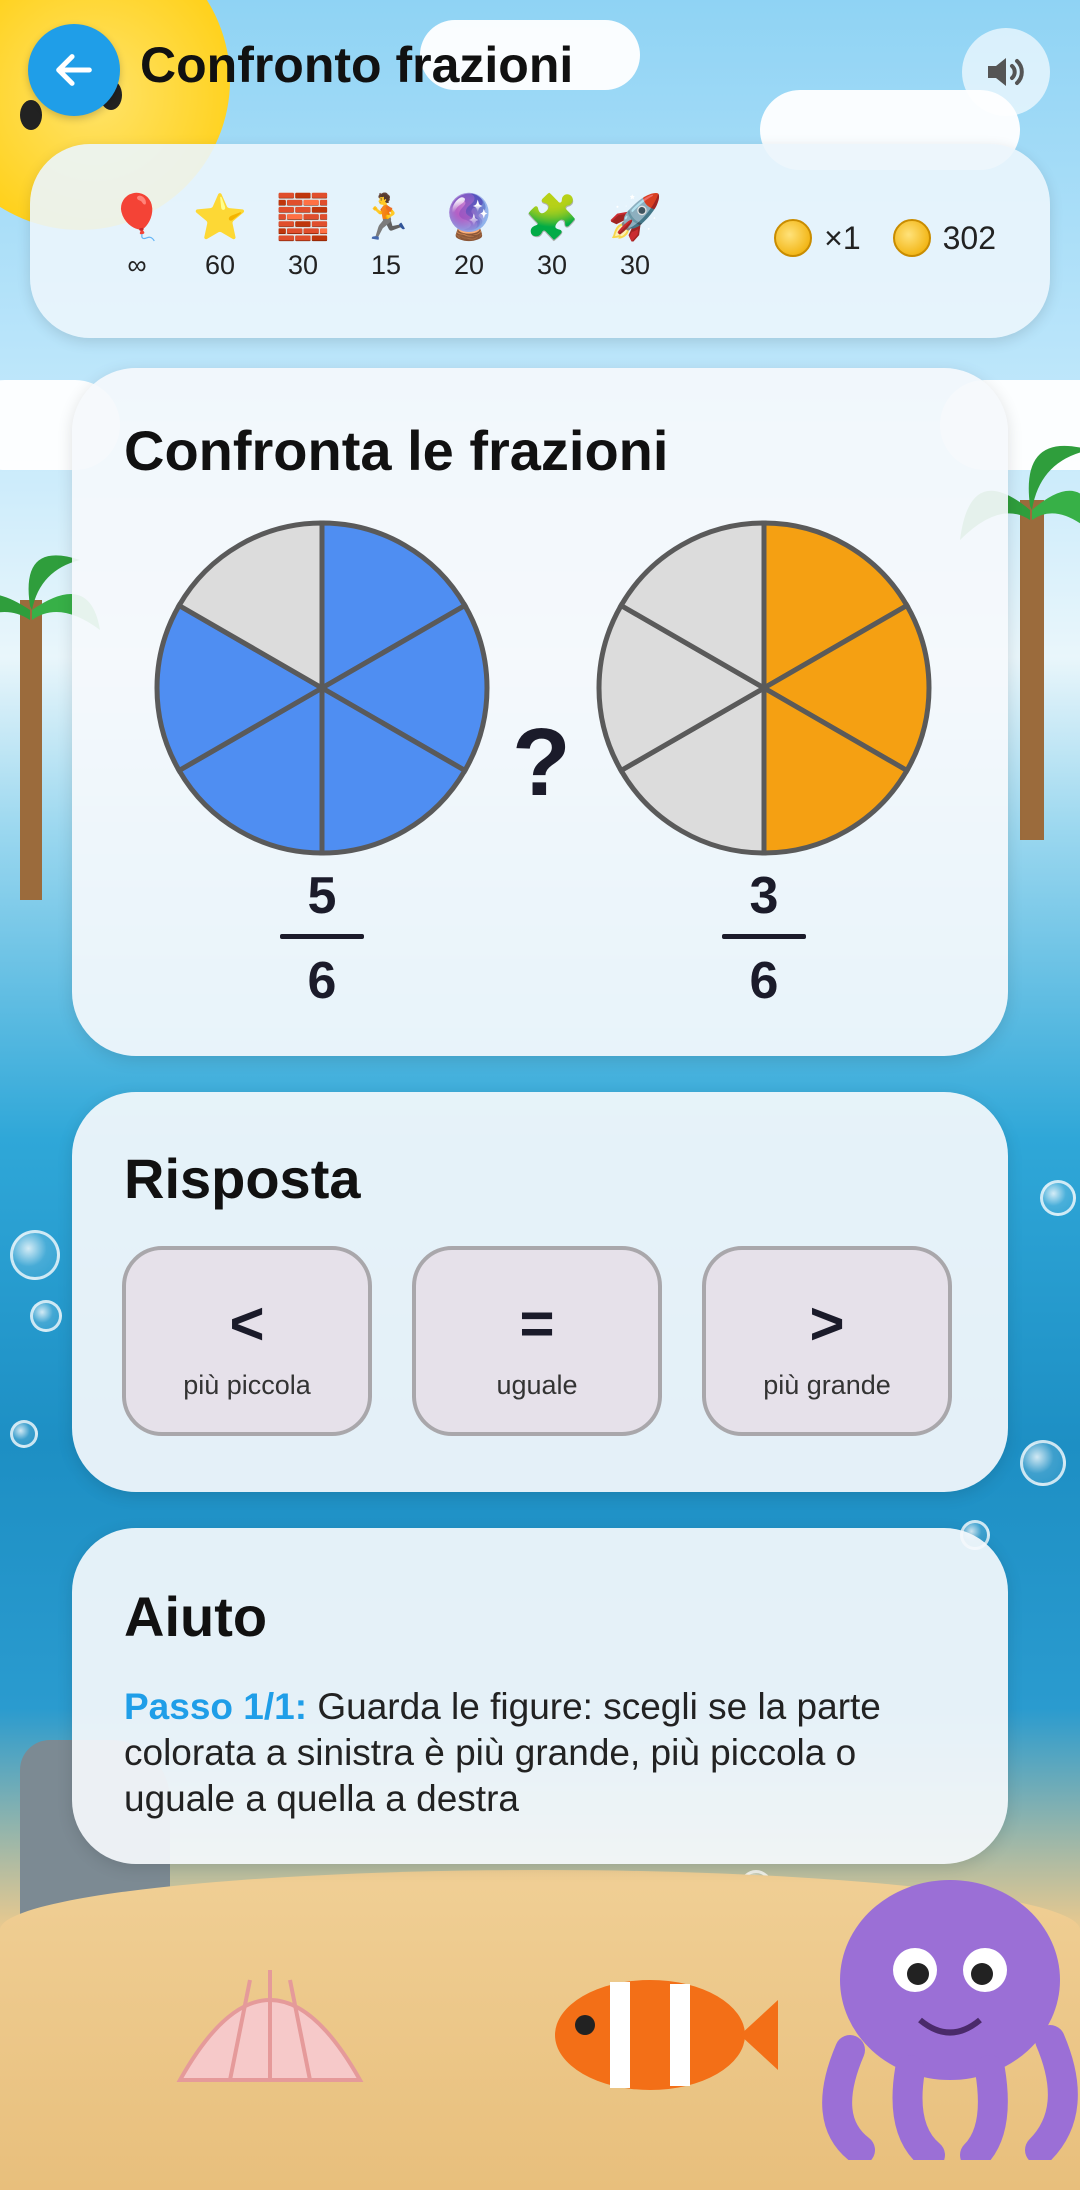 The width and height of the screenshot is (1080, 2190). I want to click on stat-value: 60, so click(220, 265).